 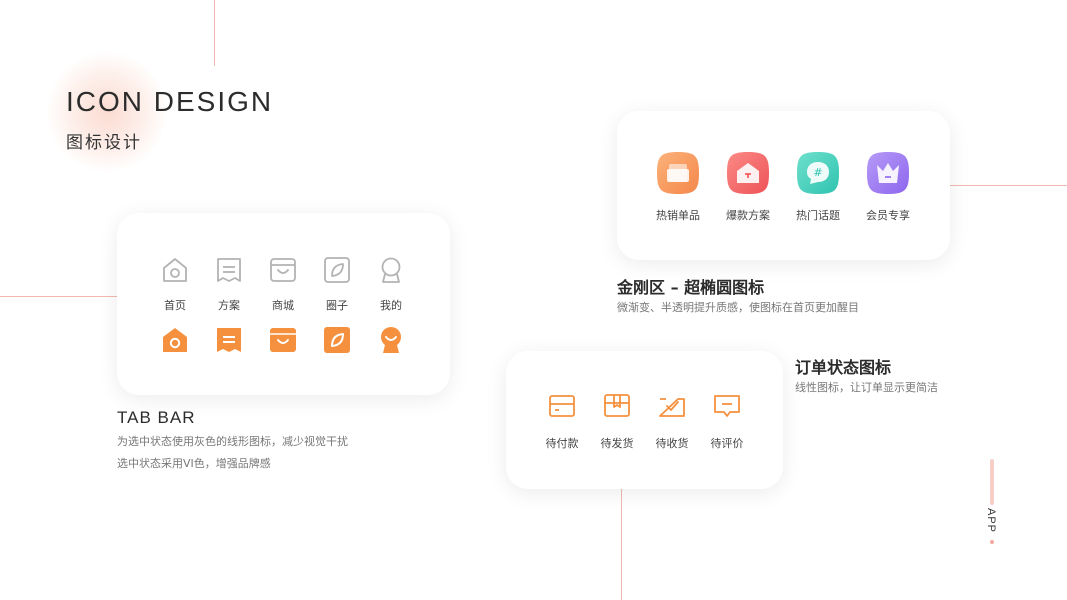 I want to click on user-icon, so click(x=391, y=270).